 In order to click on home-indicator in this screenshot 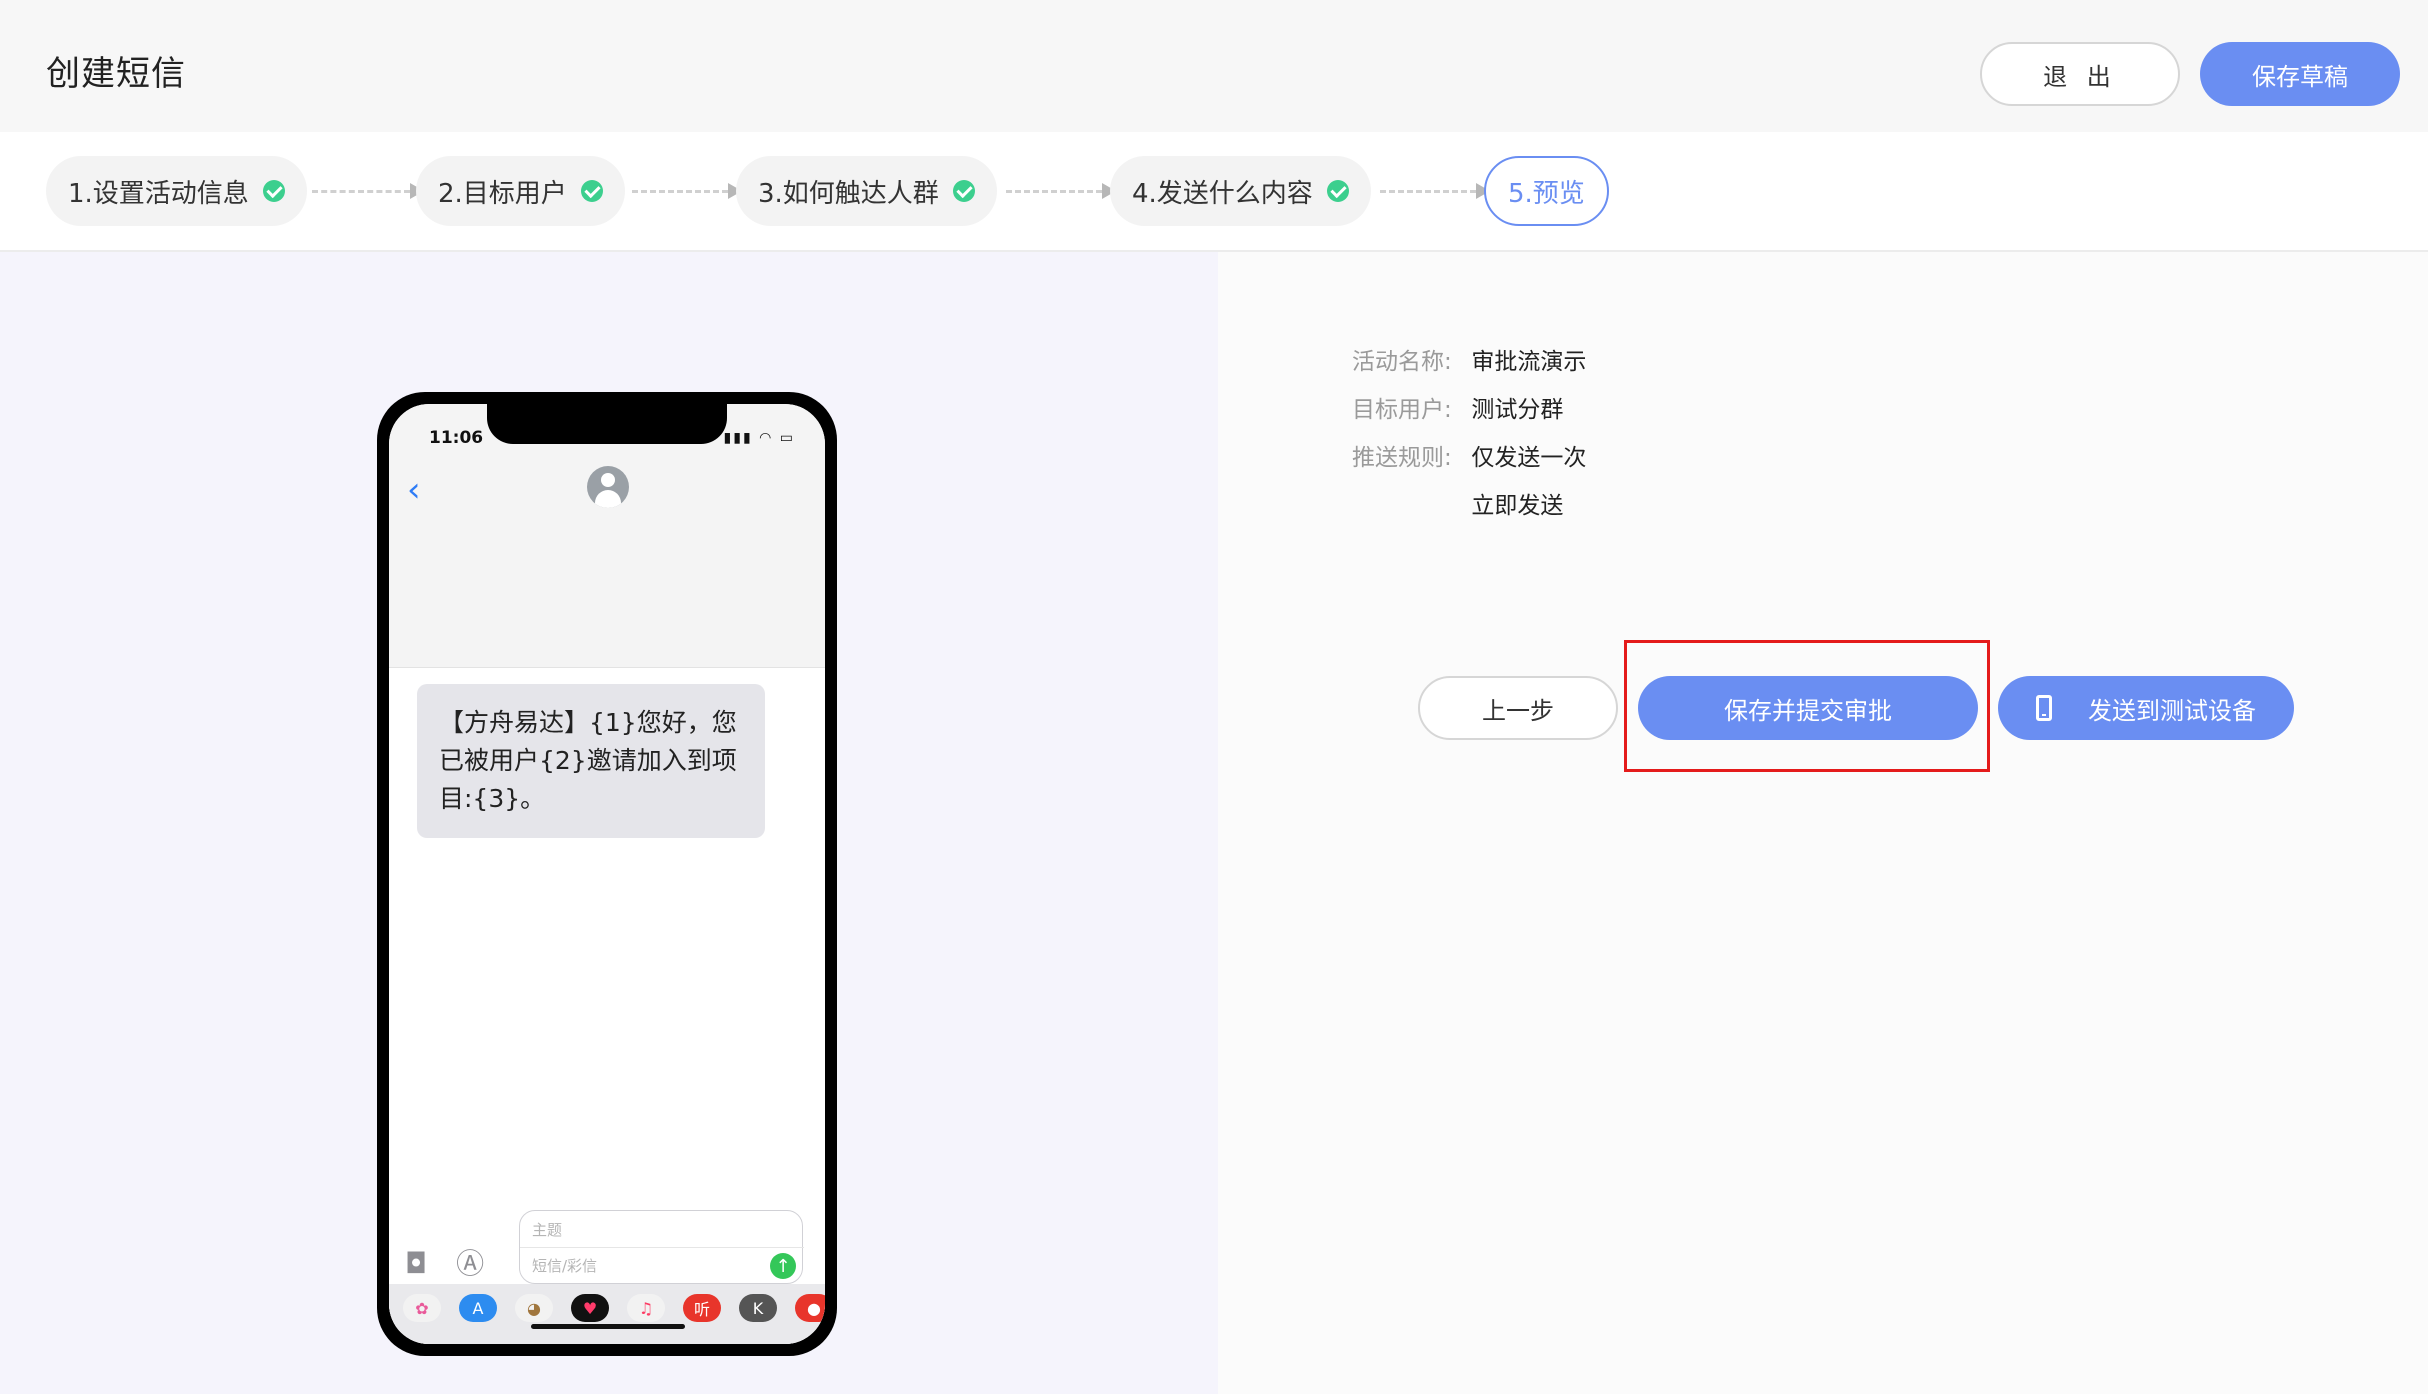, I will do `click(608, 1326)`.